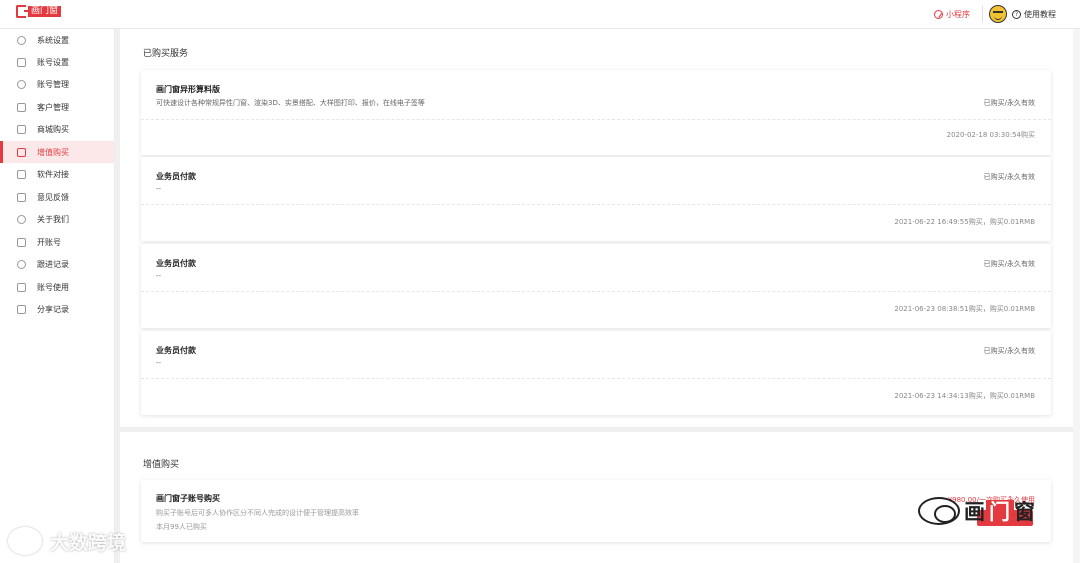 Image resolution: width=1080 pixels, height=563 pixels. I want to click on sidebar-item-label: 客户管理, so click(53, 107).